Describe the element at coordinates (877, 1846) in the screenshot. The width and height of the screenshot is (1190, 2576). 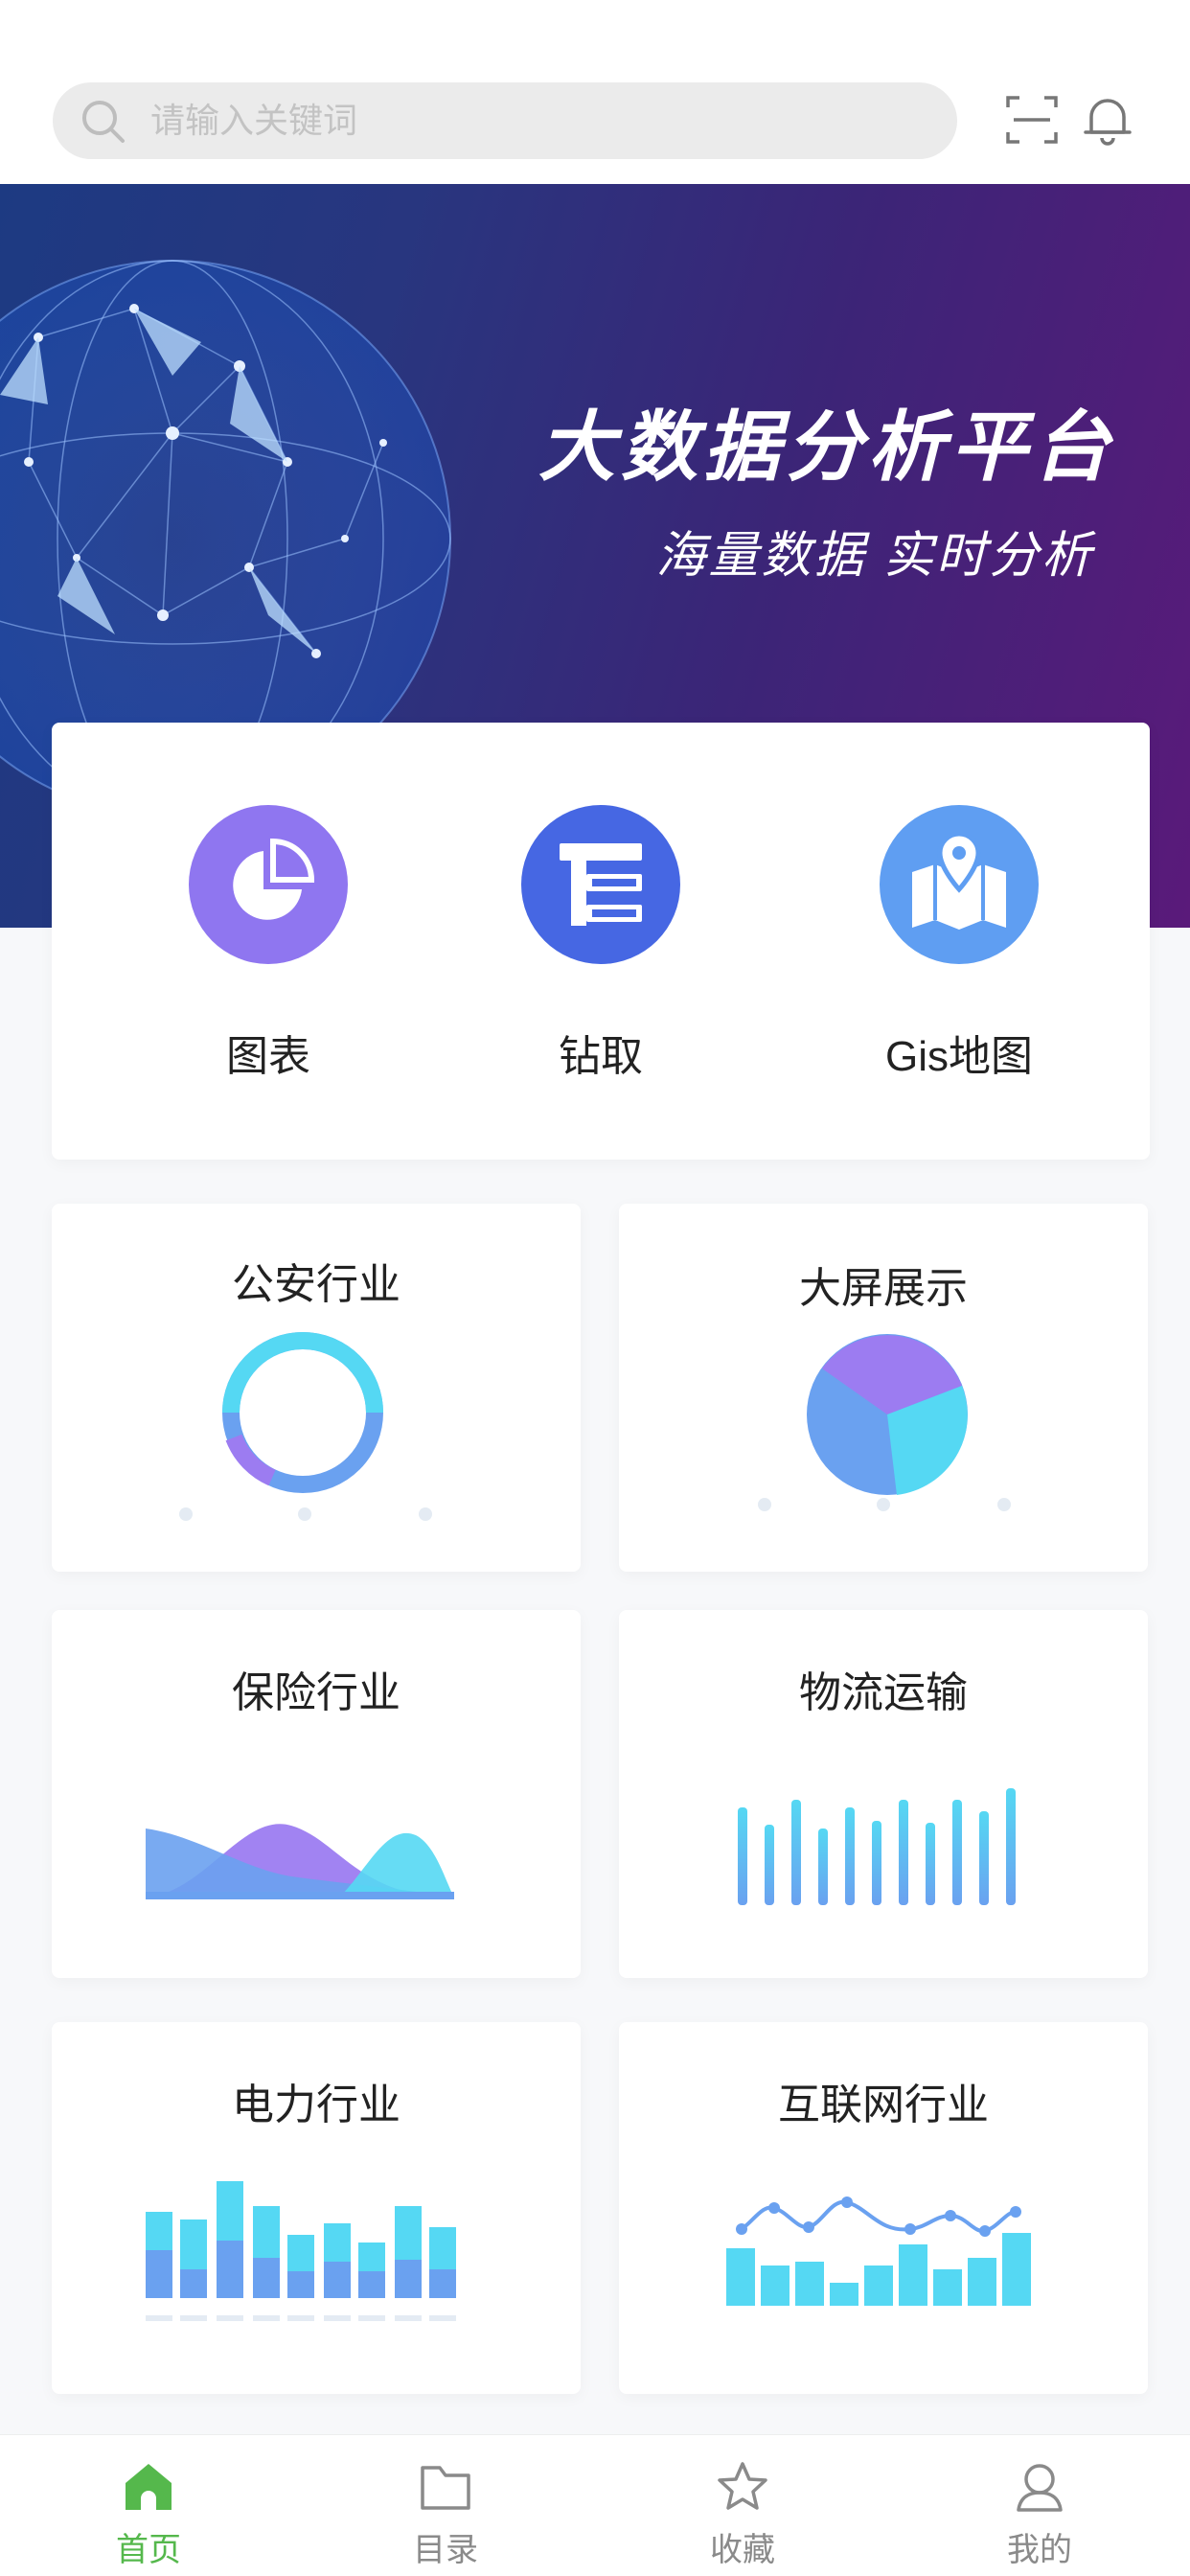
I see `bar-chart-icon` at that location.